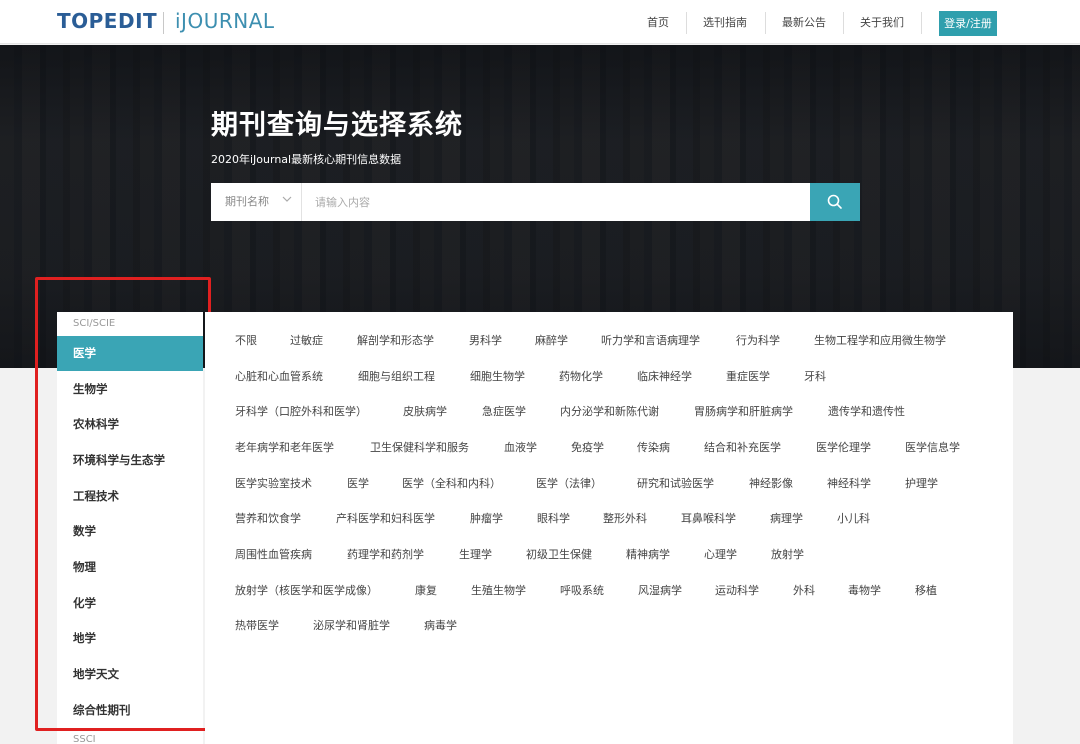 The image size is (1080, 744). What do you see at coordinates (497, 376) in the screenshot?
I see `subject-tag: 细胞生物学` at bounding box center [497, 376].